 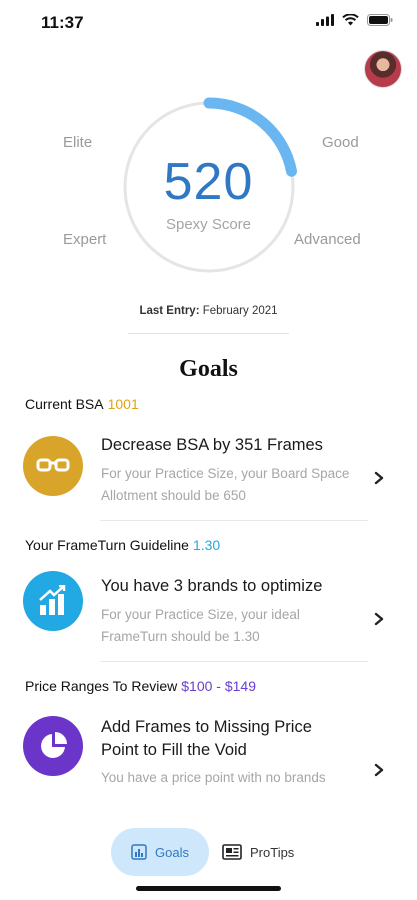 What do you see at coordinates (172, 852) in the screenshot?
I see `tab-label: Goals` at bounding box center [172, 852].